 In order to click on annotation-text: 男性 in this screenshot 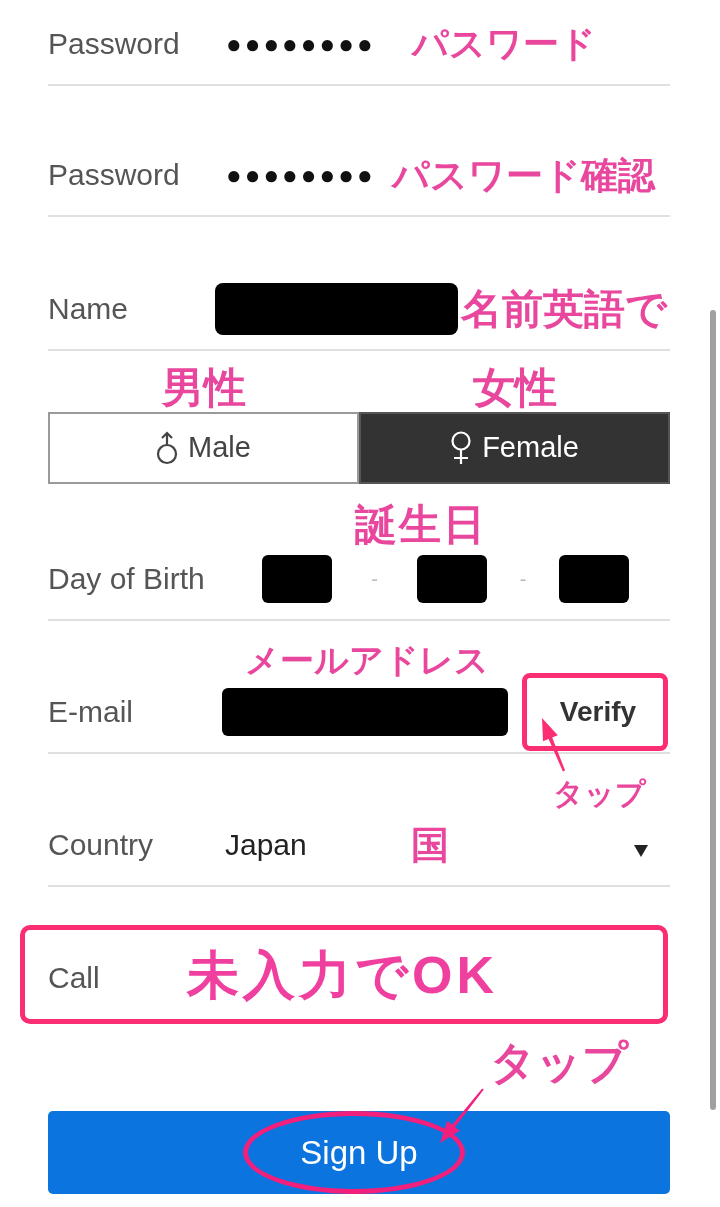, I will do `click(203, 388)`.